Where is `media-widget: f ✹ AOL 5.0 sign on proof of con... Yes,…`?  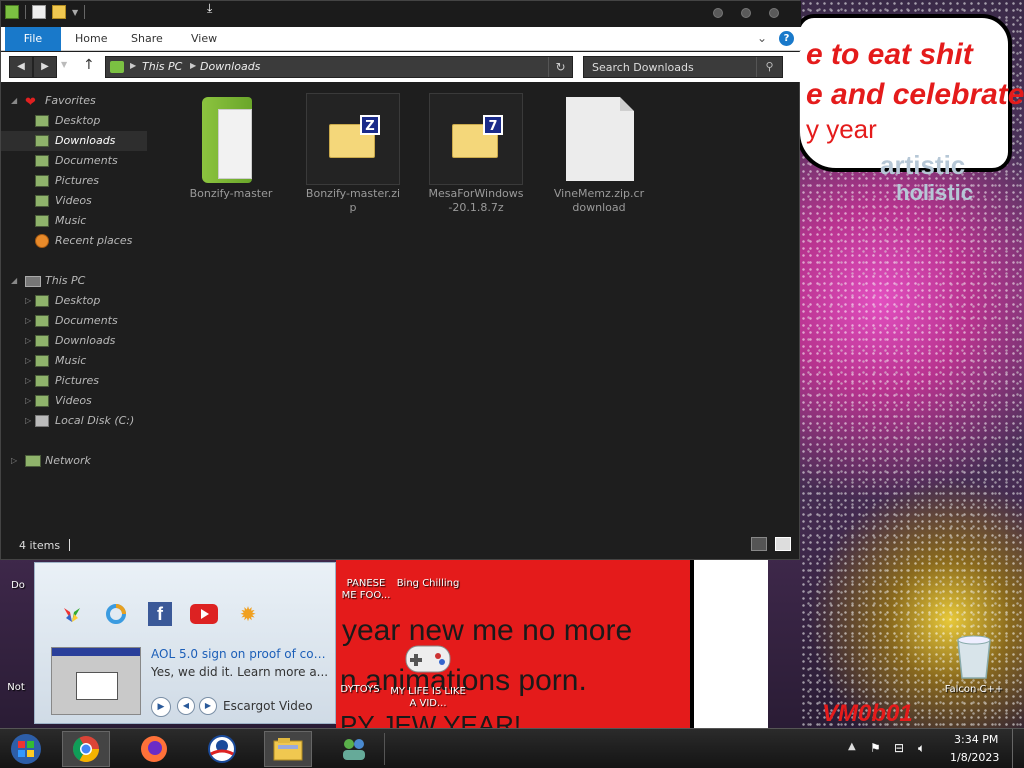 media-widget: f ✹ AOL 5.0 sign on proof of con... Yes,… is located at coordinates (185, 643).